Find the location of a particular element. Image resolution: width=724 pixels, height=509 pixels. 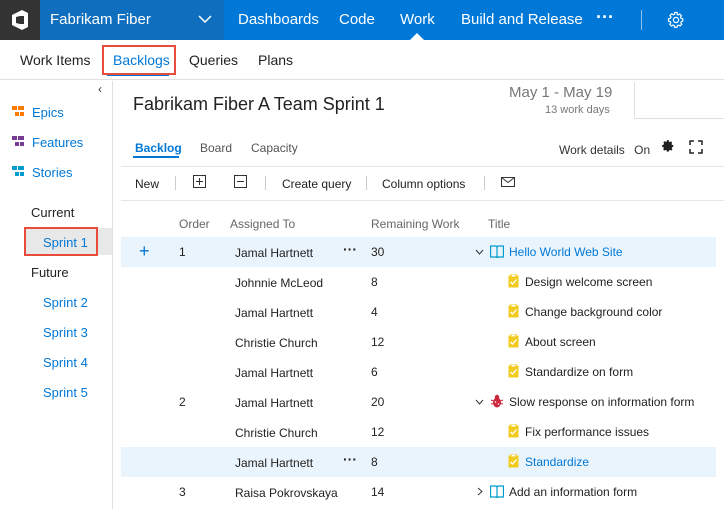

tab-backlog: Backlog is located at coordinates (158, 148).